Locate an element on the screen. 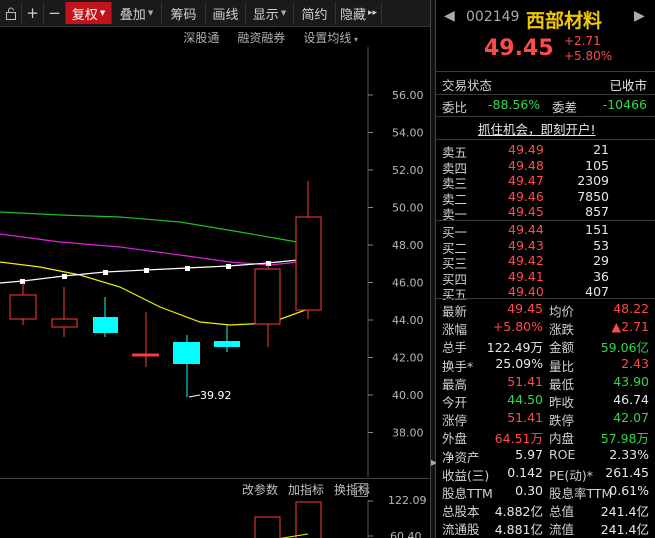 Image resolution: width=655 pixels, height=538 pixels. weibi-label: 委比 is located at coordinates (455, 107).